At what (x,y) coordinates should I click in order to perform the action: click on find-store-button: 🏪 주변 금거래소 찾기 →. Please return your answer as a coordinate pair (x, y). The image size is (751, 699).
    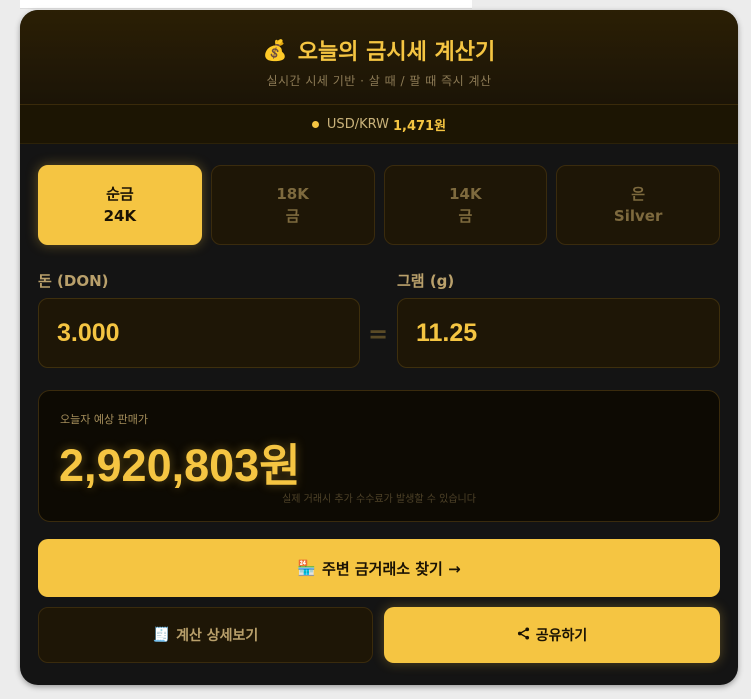
    Looking at the image, I should click on (379, 568).